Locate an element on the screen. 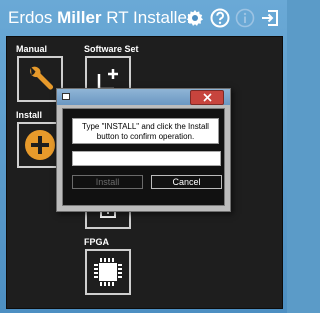 This screenshot has height=313, width=320. window-icon is located at coordinates (66, 96).